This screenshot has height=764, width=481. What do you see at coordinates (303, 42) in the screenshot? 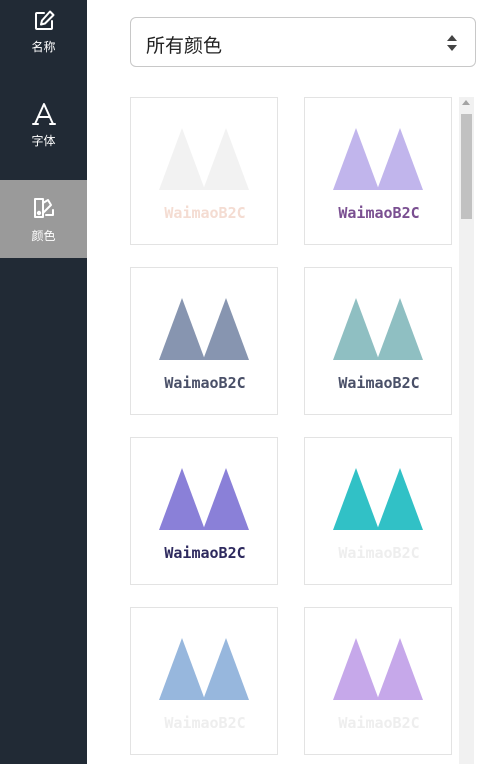
I see `color-filter-select: 所有颜色` at bounding box center [303, 42].